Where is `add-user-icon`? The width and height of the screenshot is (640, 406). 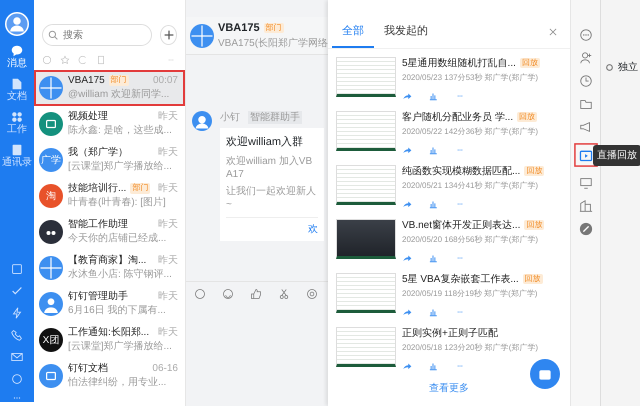 add-user-icon is located at coordinates (585, 58).